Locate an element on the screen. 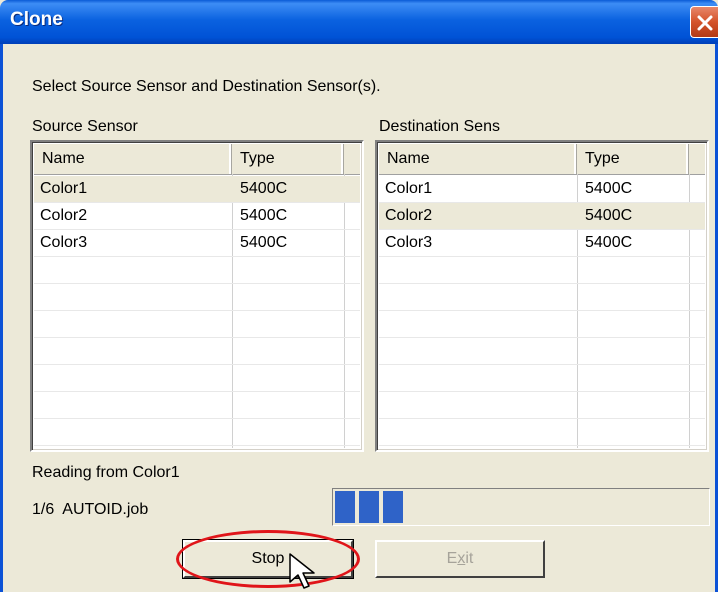 The width and height of the screenshot is (718, 596). annotation-highlight-ellipse is located at coordinates (268, 559).